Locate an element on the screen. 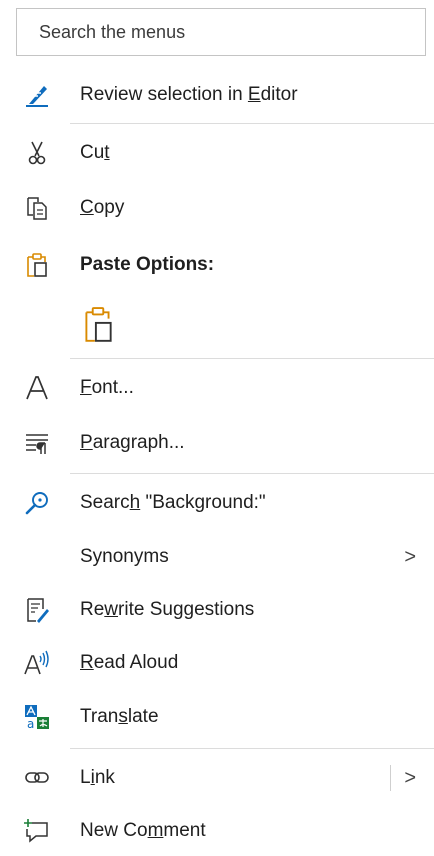 The image size is (434, 856). menu-item-search-background: Search "Background:" is located at coordinates (217, 503).